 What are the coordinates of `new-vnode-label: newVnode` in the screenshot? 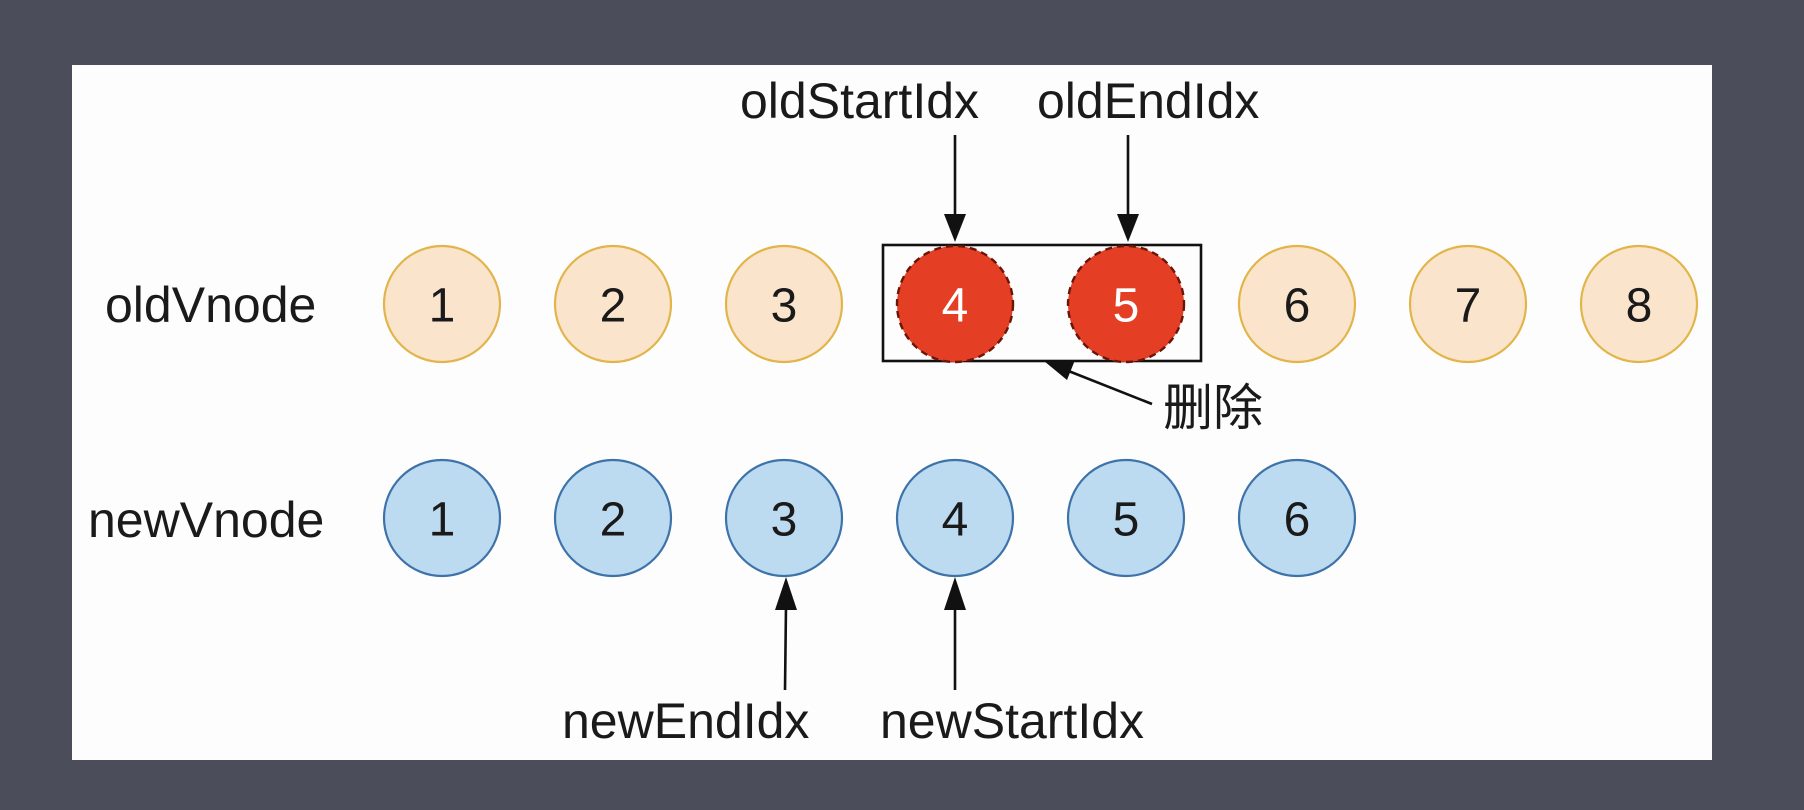 It's located at (206, 520).